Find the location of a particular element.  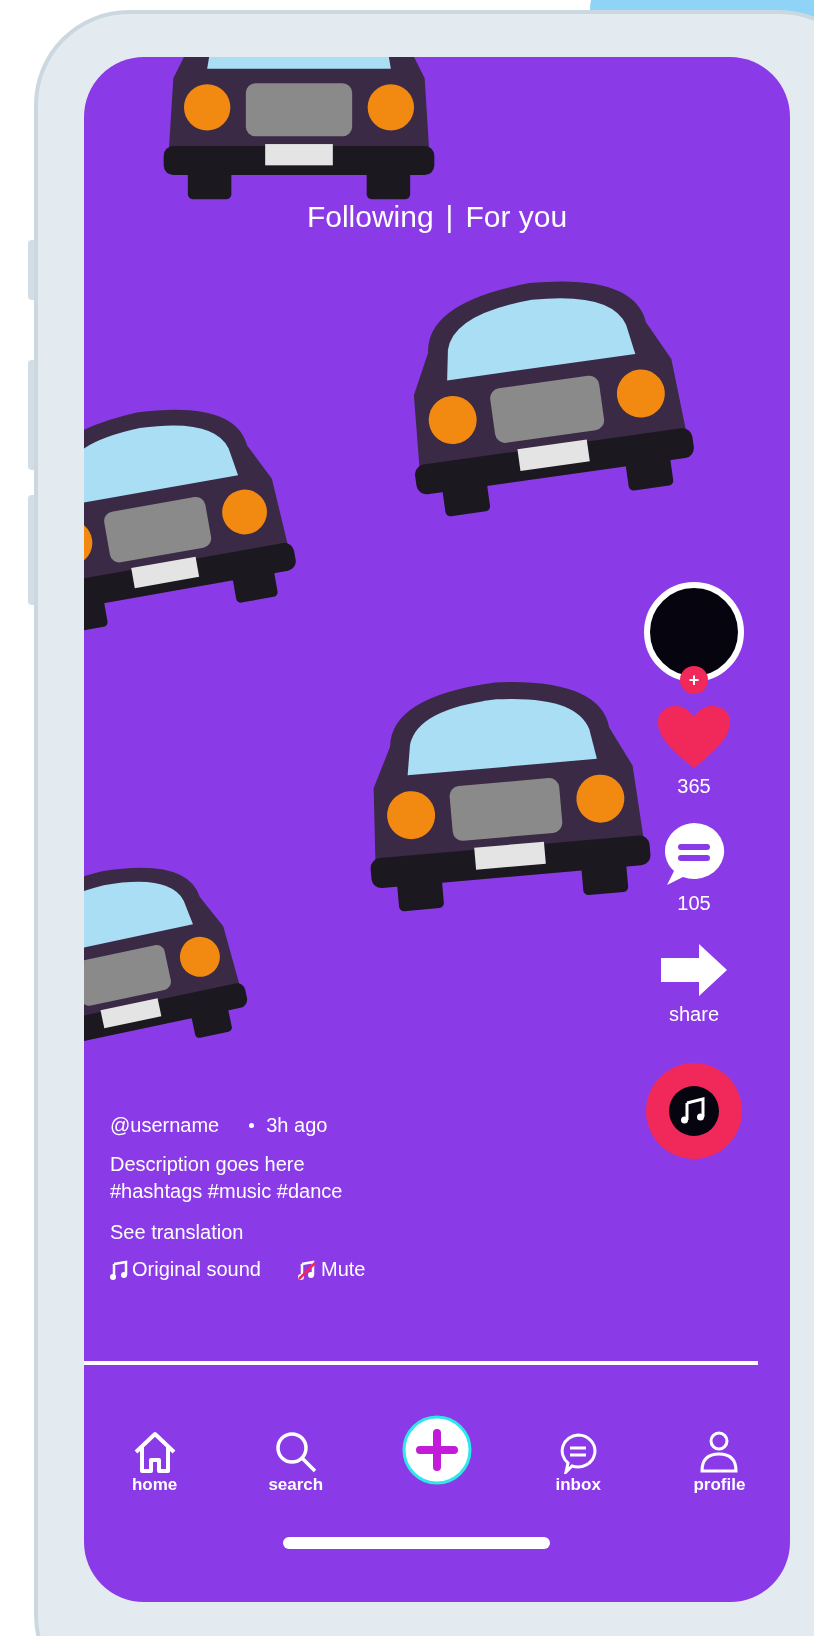

inbox-icon is located at coordinates (578, 1453).